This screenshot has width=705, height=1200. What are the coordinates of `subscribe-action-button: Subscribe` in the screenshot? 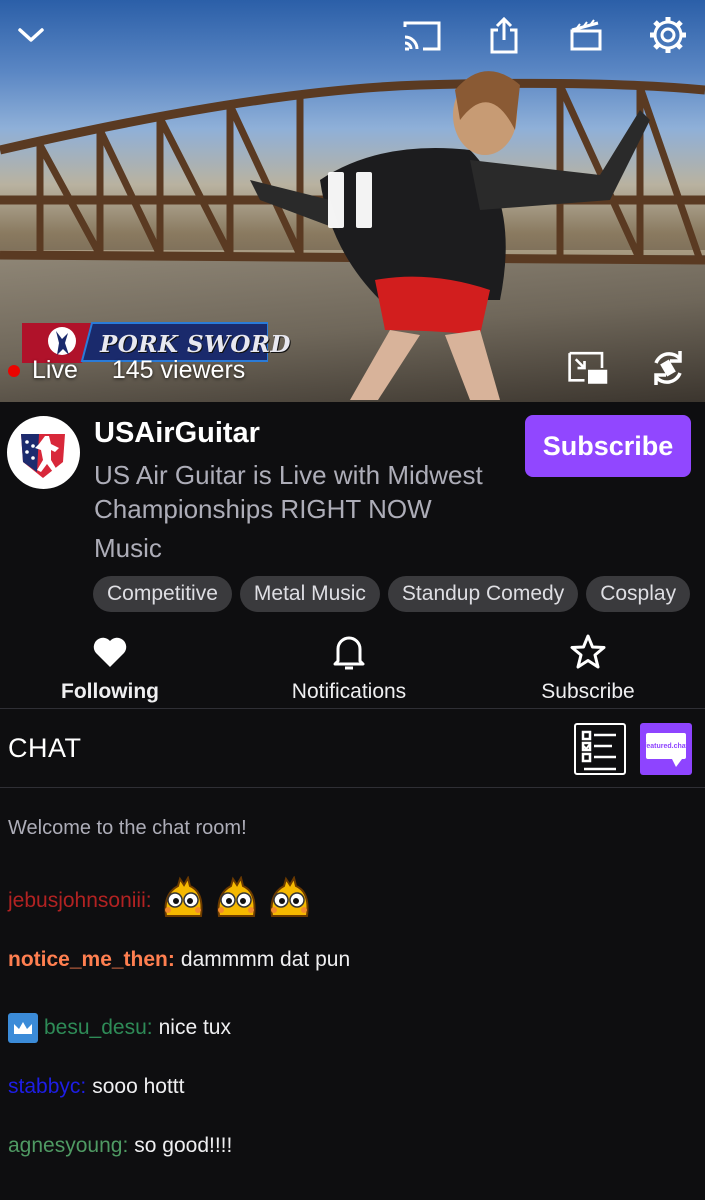 It's located at (588, 666).